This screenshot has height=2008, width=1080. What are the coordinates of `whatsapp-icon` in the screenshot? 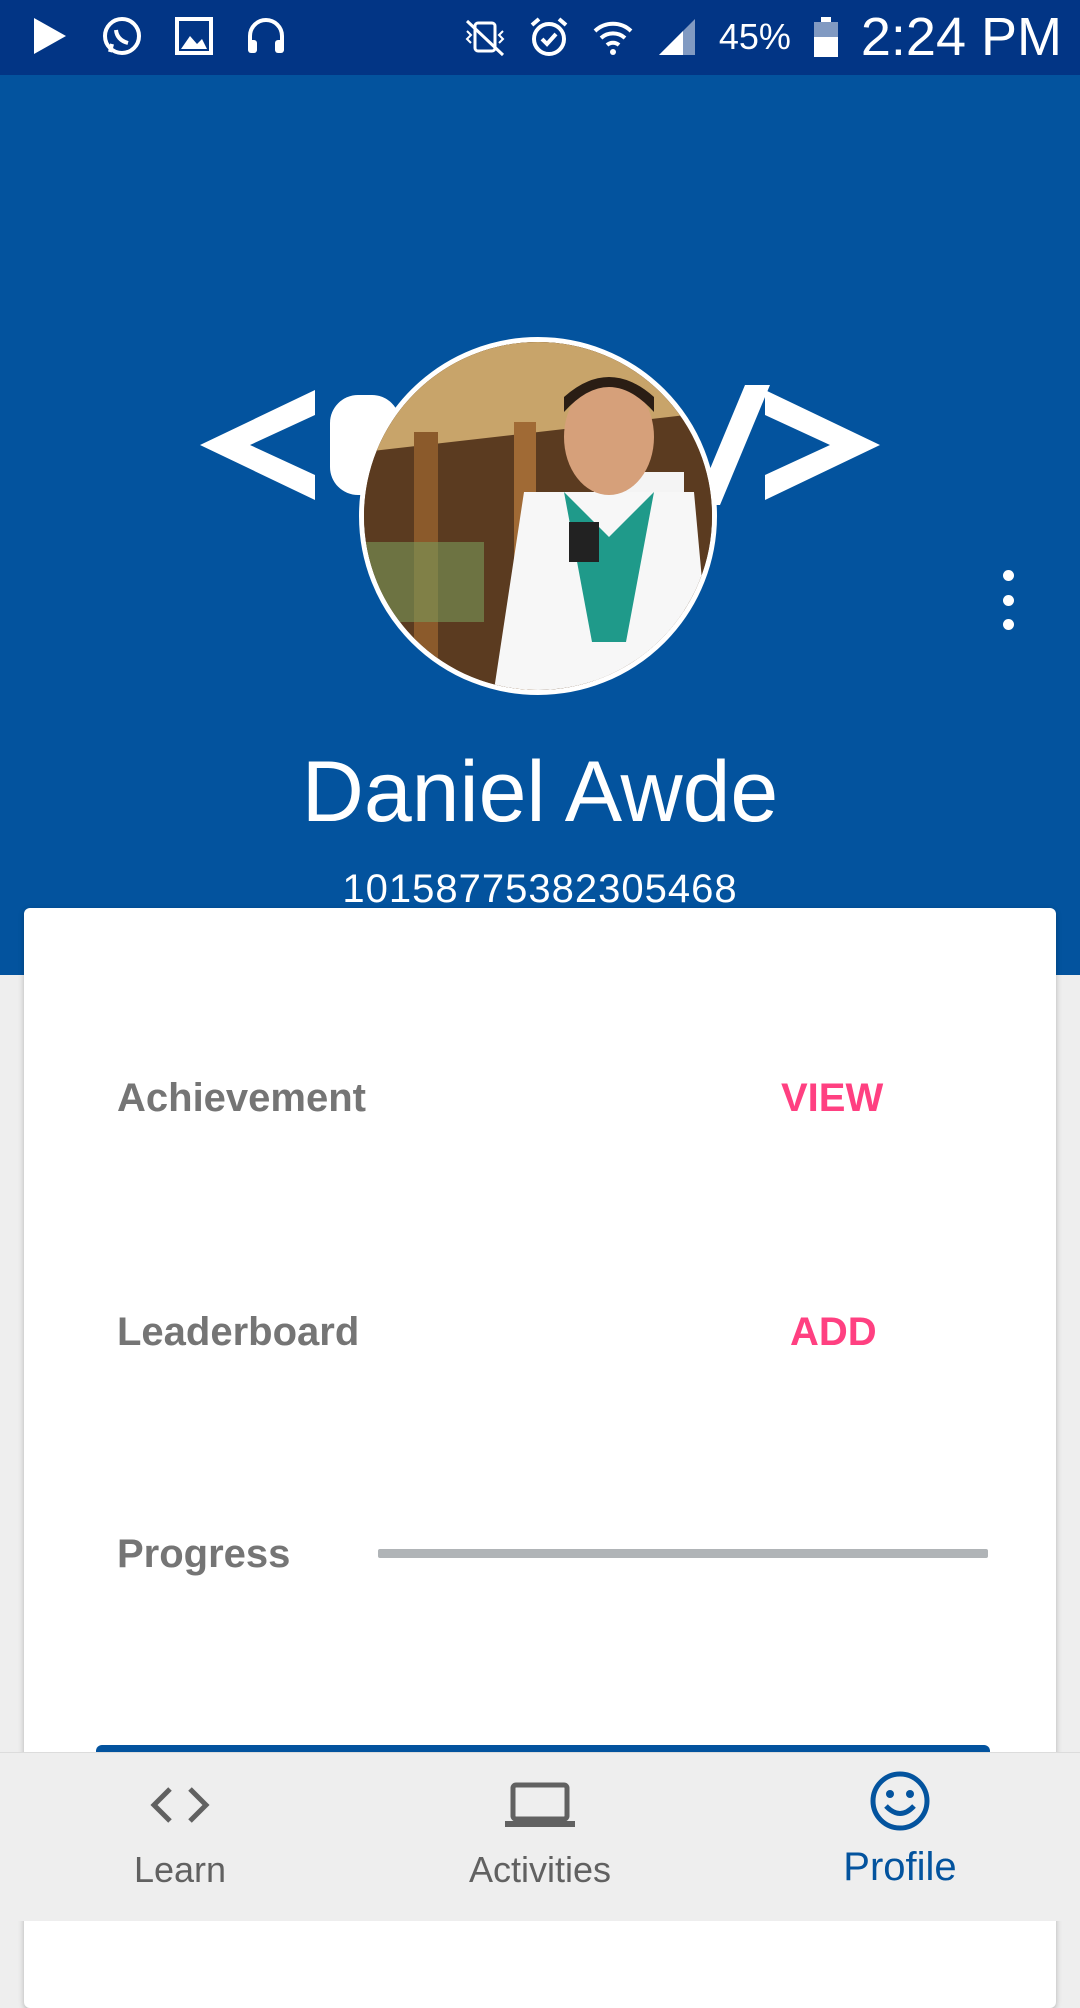 It's located at (122, 36).